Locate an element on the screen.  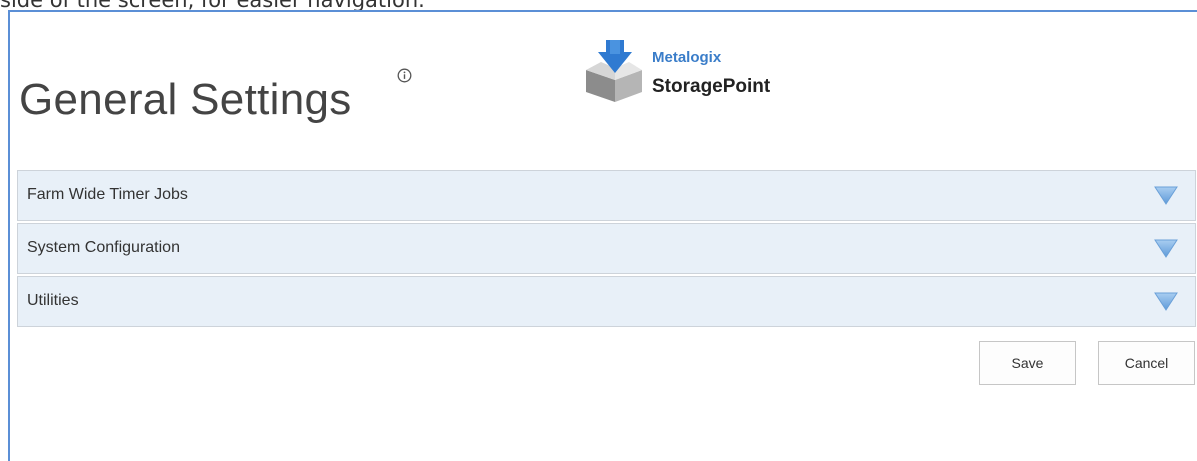
frame-top-border is located at coordinates (602, 11).